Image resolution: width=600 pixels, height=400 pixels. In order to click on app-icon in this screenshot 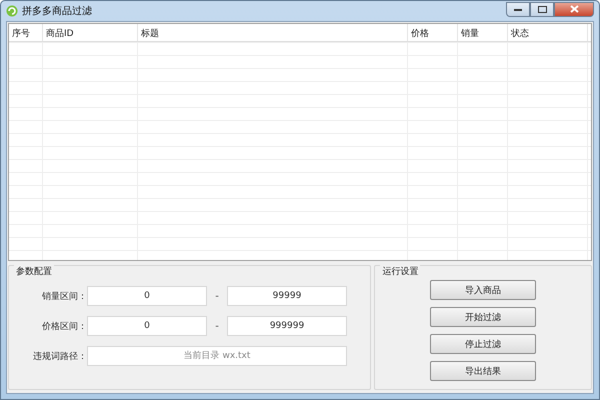, I will do `click(12, 11)`.